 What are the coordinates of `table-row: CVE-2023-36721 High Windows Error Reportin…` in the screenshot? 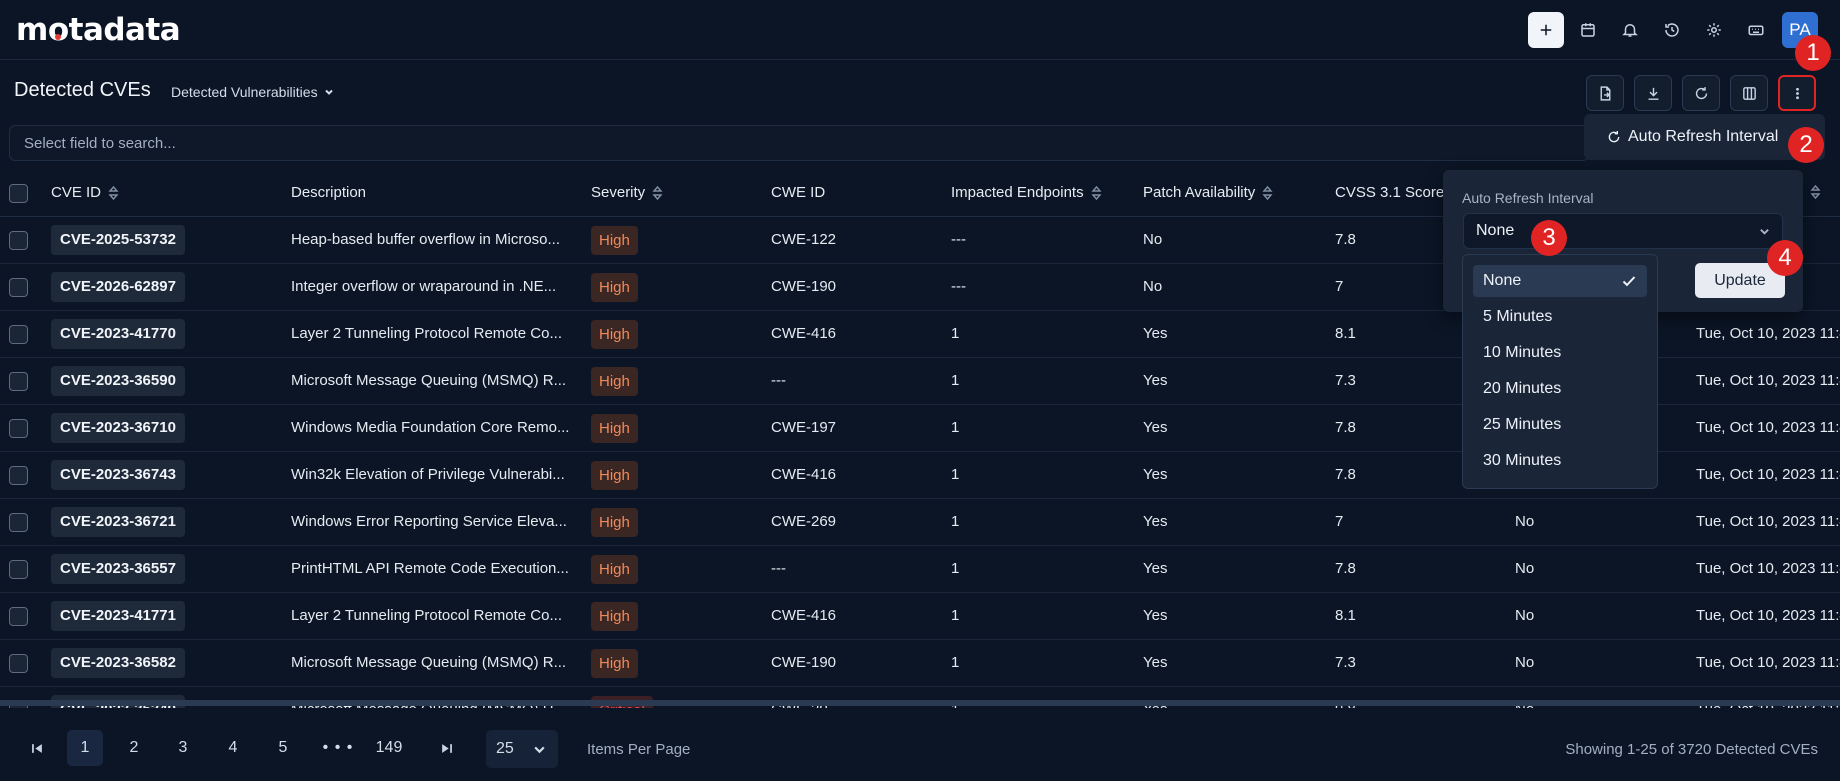 It's located at (920, 522).